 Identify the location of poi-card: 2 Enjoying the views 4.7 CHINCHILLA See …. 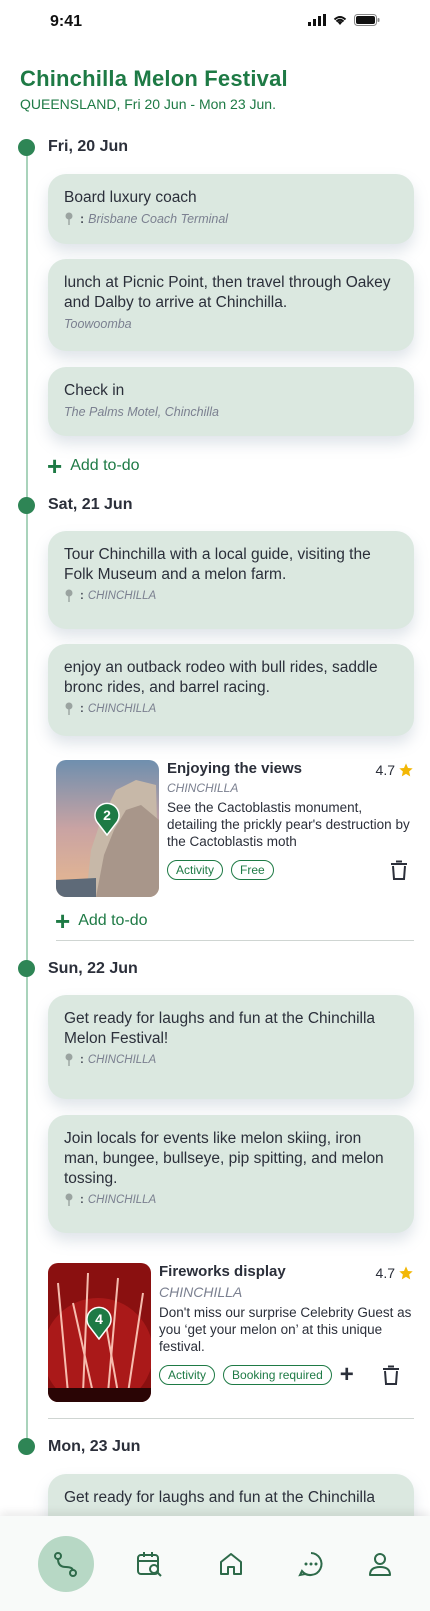
(235, 828).